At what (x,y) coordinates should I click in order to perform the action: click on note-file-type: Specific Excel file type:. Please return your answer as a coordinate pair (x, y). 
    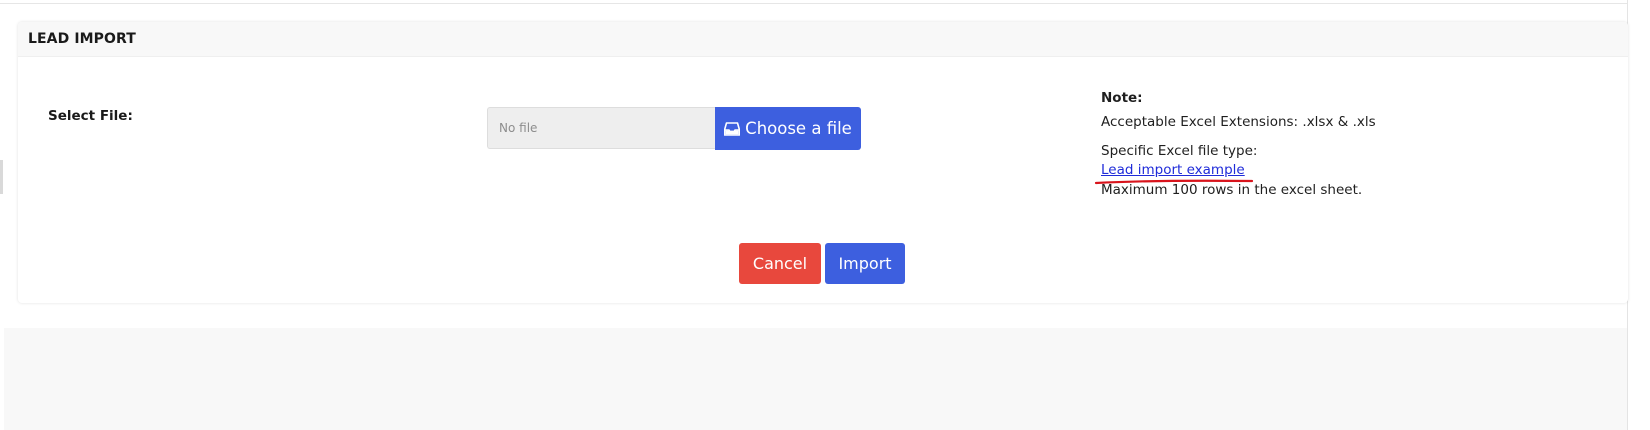
    Looking at the image, I should click on (1179, 151).